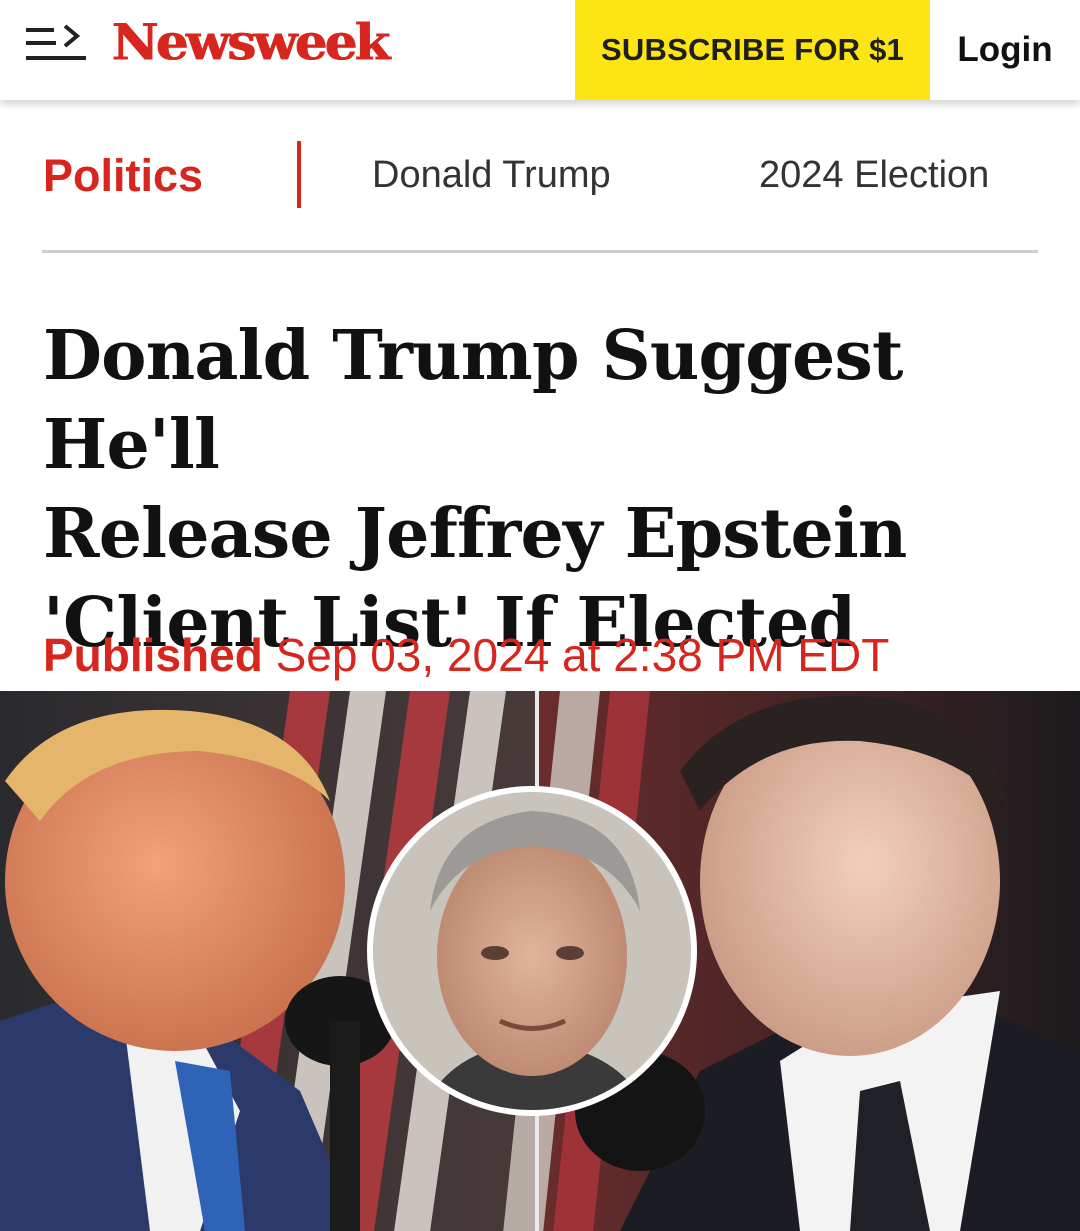  What do you see at coordinates (874, 175) in the screenshot?
I see `category-link-2024-election: 2024 Election` at bounding box center [874, 175].